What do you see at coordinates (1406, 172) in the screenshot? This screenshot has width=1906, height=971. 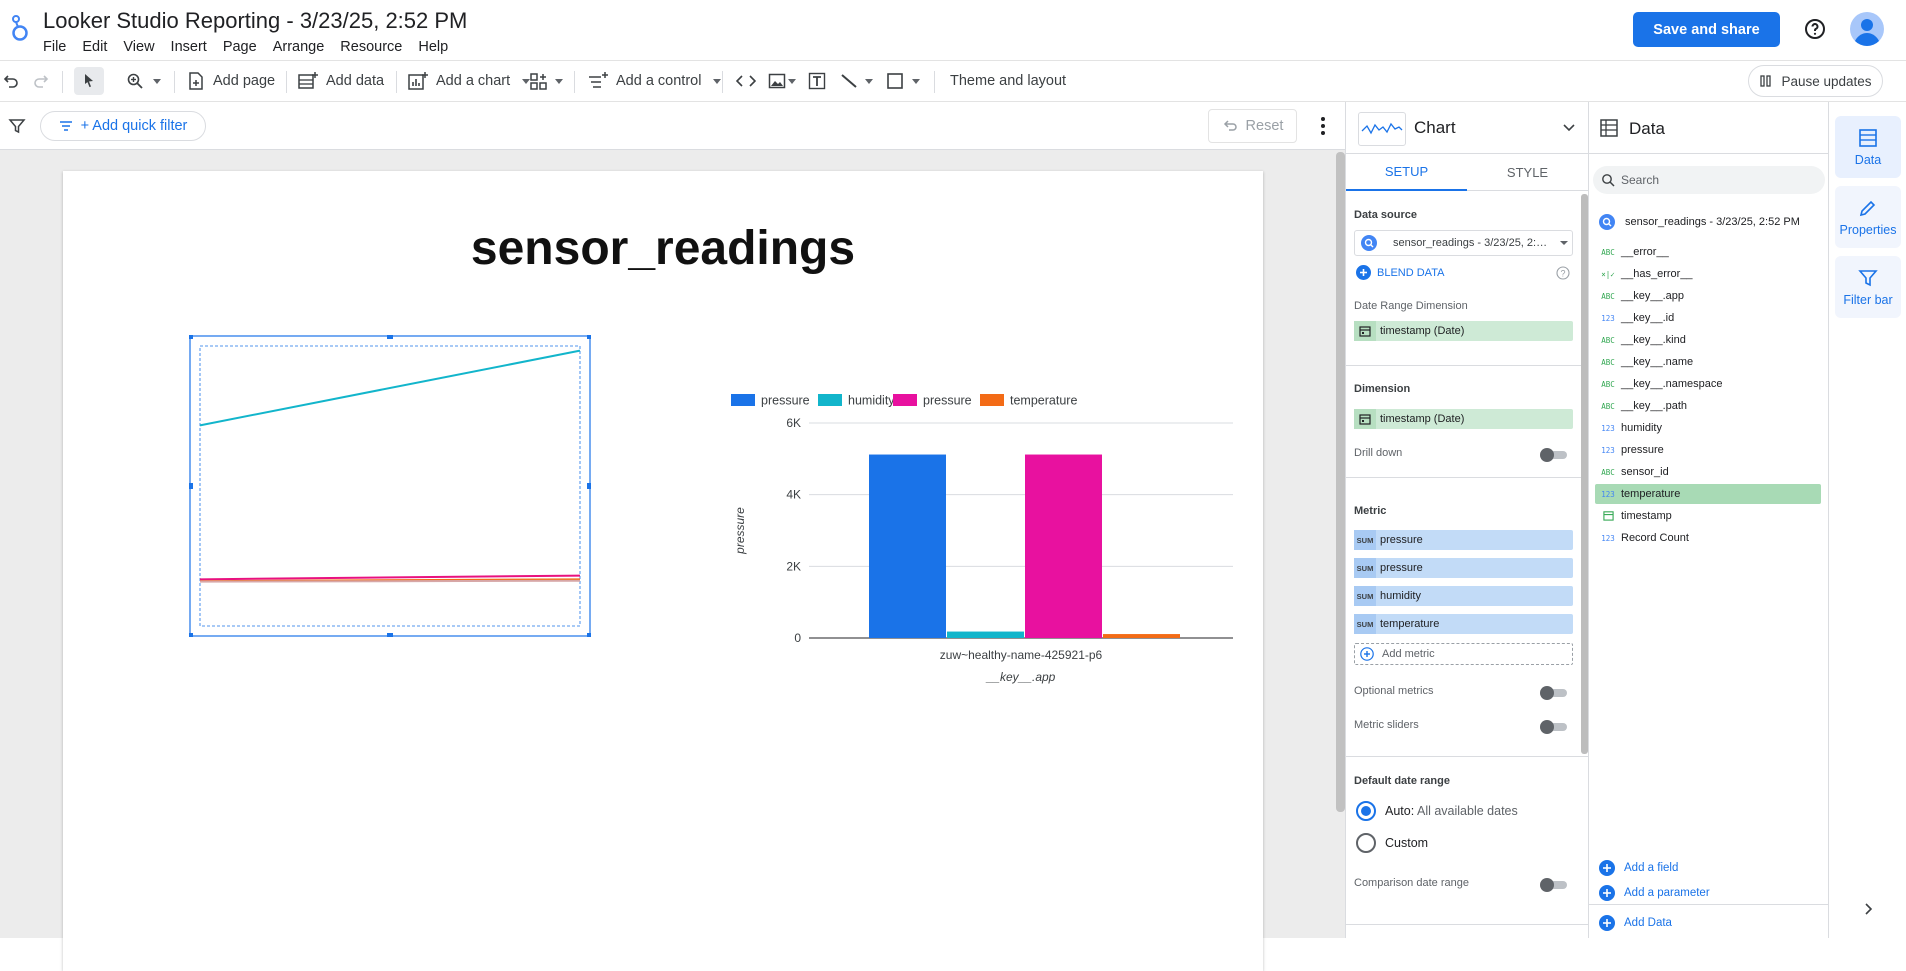 I see `tab-setup: SETUP` at bounding box center [1406, 172].